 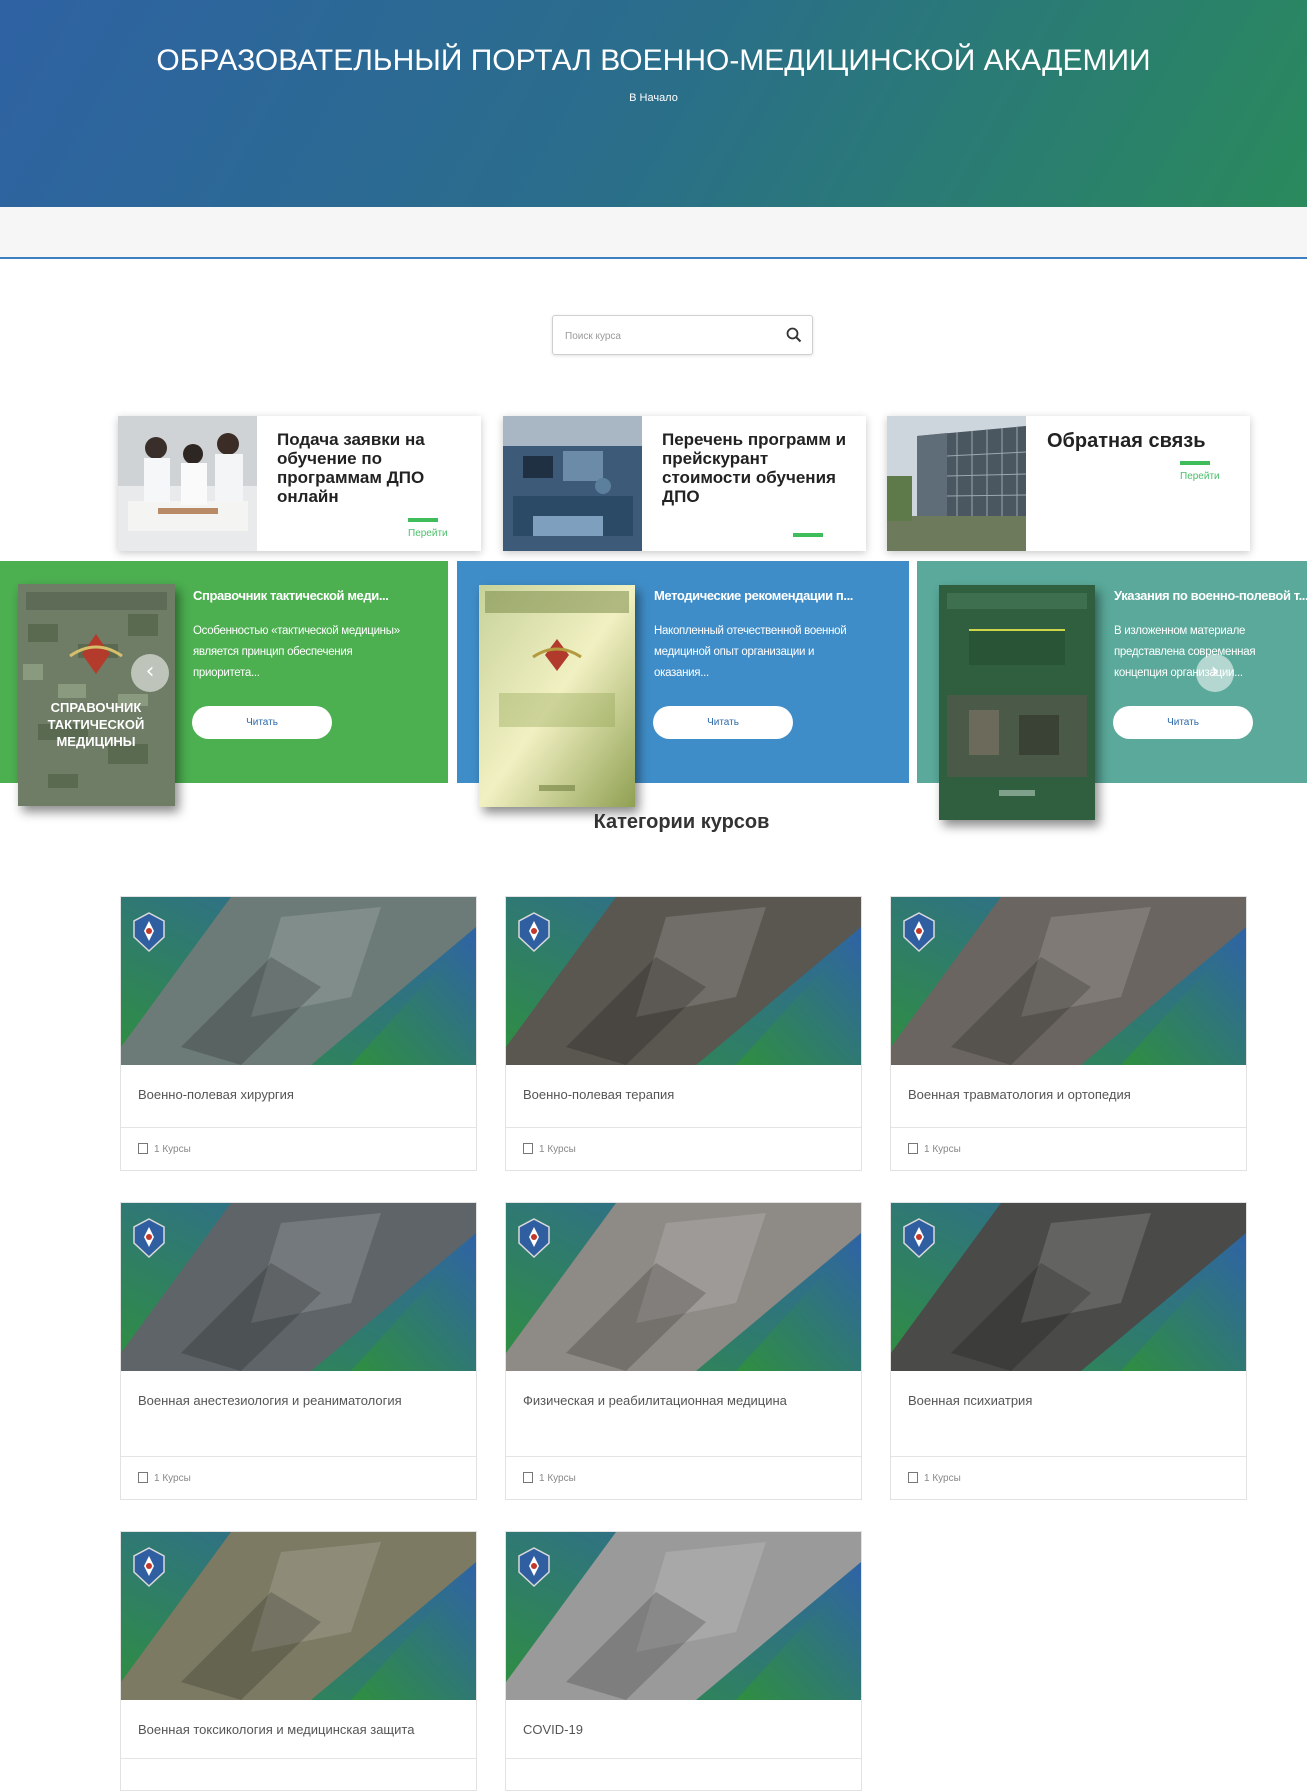 What do you see at coordinates (1017, 702) in the screenshot?
I see `book-cover-field-therapy` at bounding box center [1017, 702].